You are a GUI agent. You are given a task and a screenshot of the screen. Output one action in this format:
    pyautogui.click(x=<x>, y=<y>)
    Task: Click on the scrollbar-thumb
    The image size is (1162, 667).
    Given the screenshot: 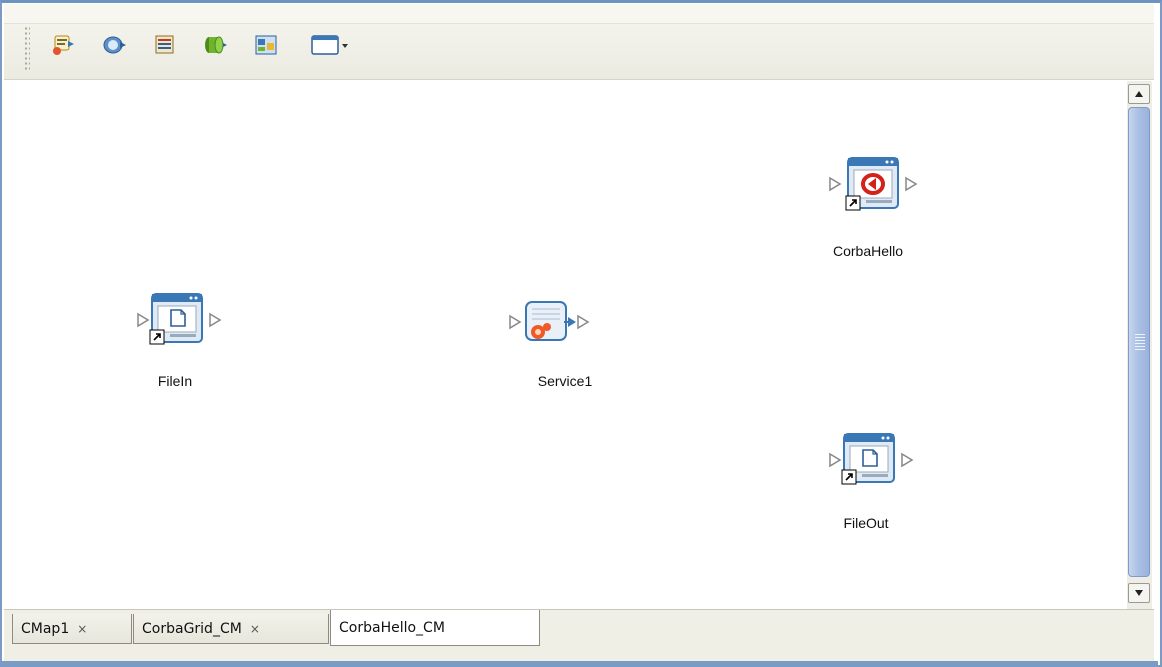 What is the action you would take?
    pyautogui.click(x=1139, y=342)
    